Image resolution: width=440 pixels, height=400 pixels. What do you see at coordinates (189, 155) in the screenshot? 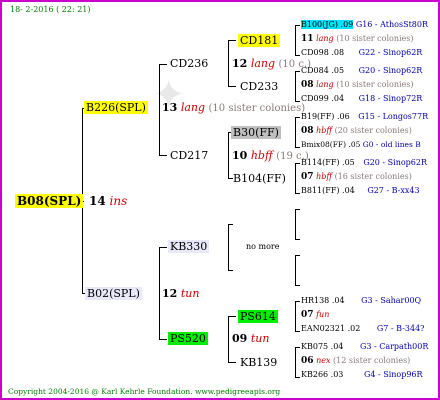
I see `sd-name: CD217` at bounding box center [189, 155].